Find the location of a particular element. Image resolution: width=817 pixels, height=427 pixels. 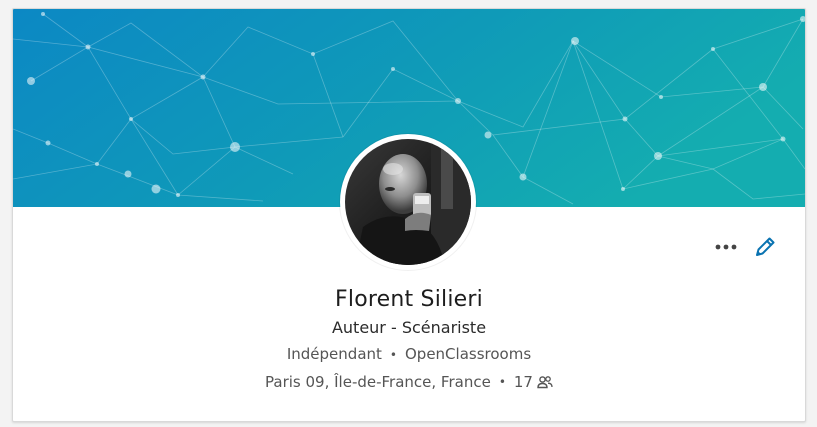

current-company-link: Indépendant is located at coordinates (334, 354).